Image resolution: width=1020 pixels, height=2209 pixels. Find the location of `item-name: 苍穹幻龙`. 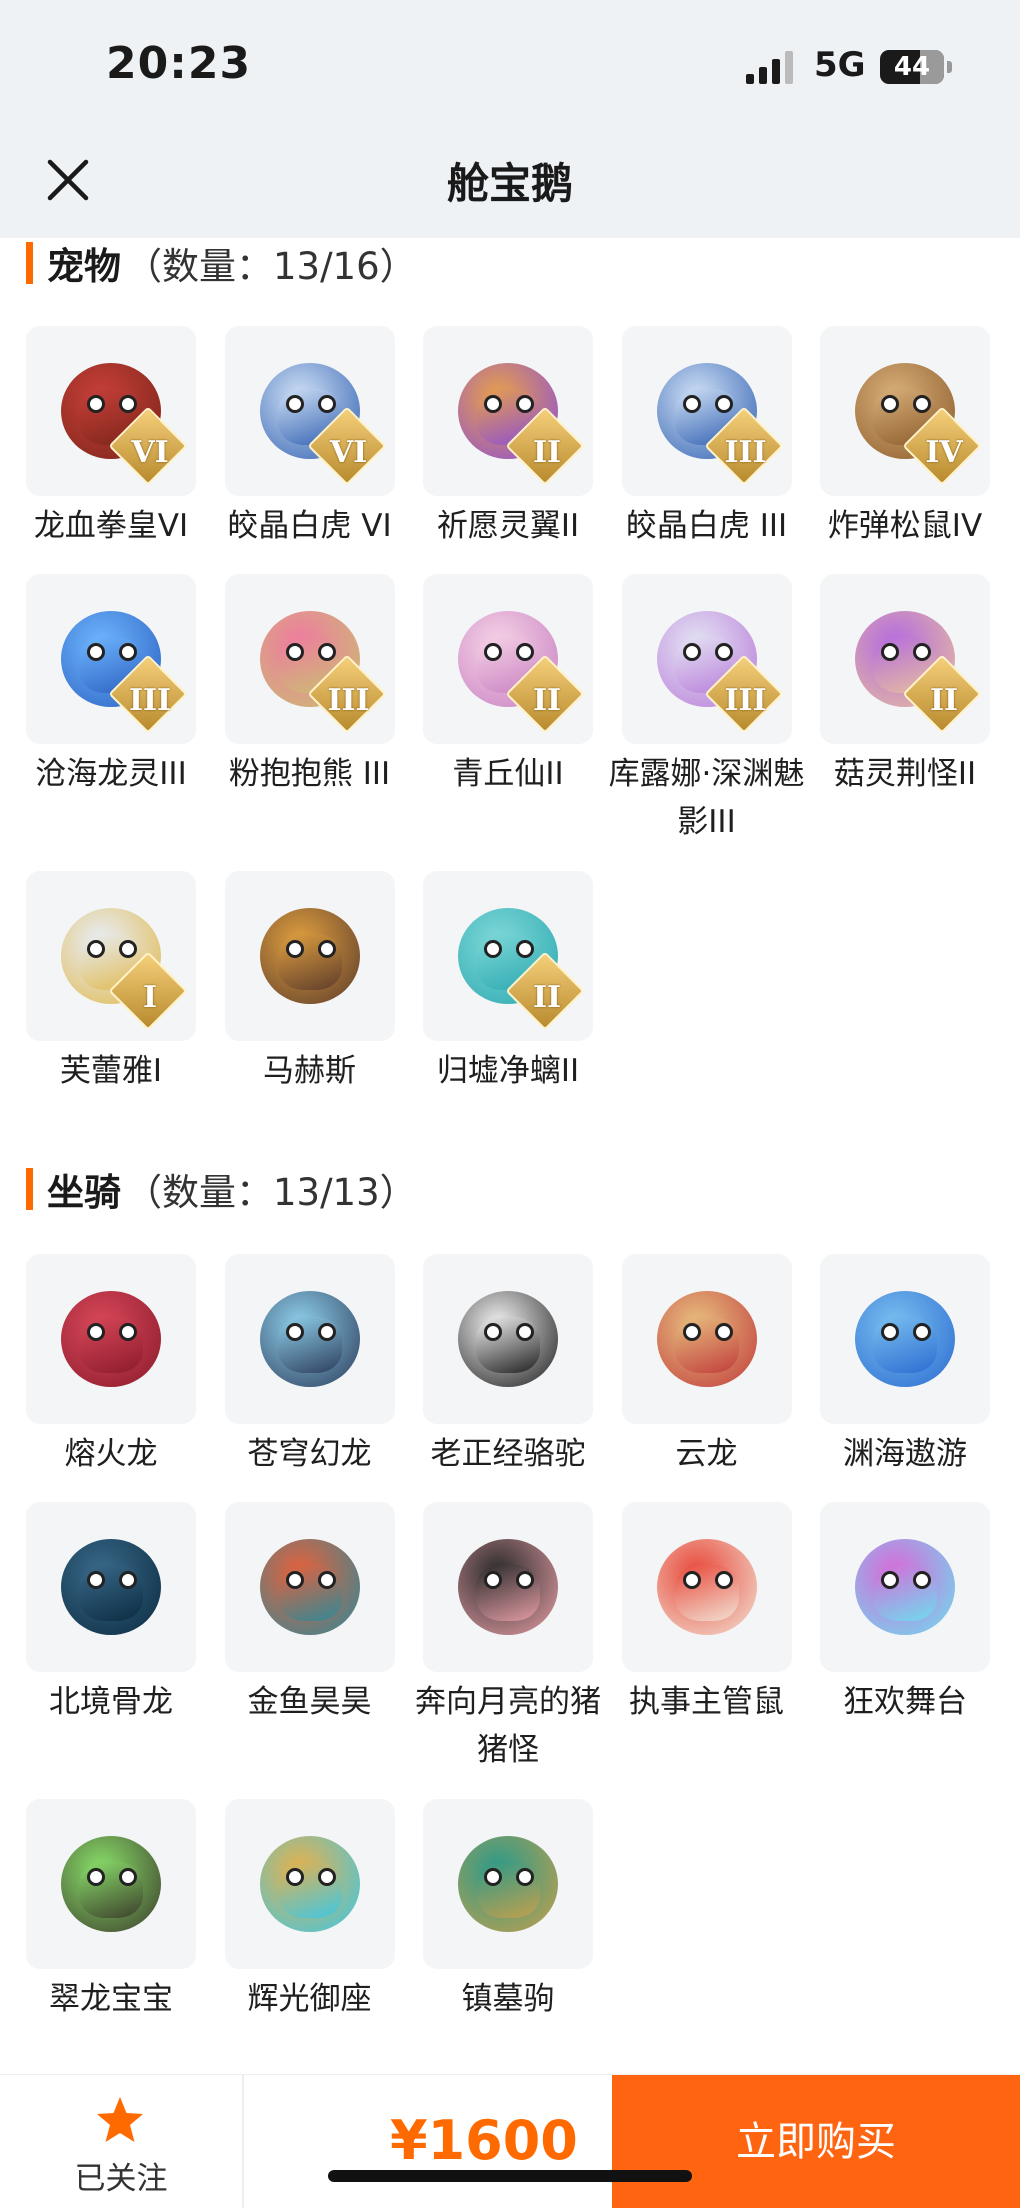

item-name: 苍穹幻龙 is located at coordinates (309, 1454).